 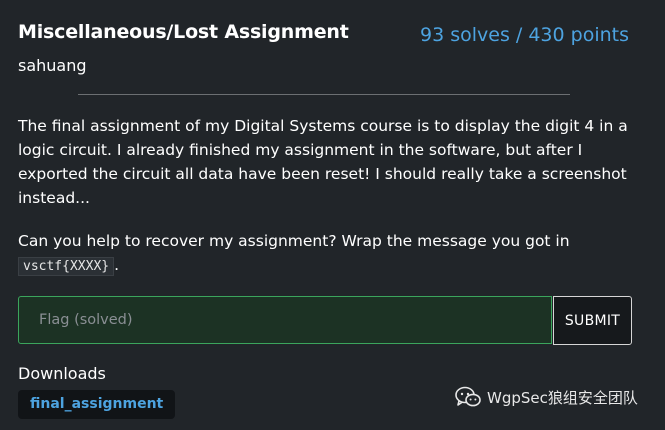 I want to click on challenge-stats: 93 solves / 430 points, so click(x=524, y=35).